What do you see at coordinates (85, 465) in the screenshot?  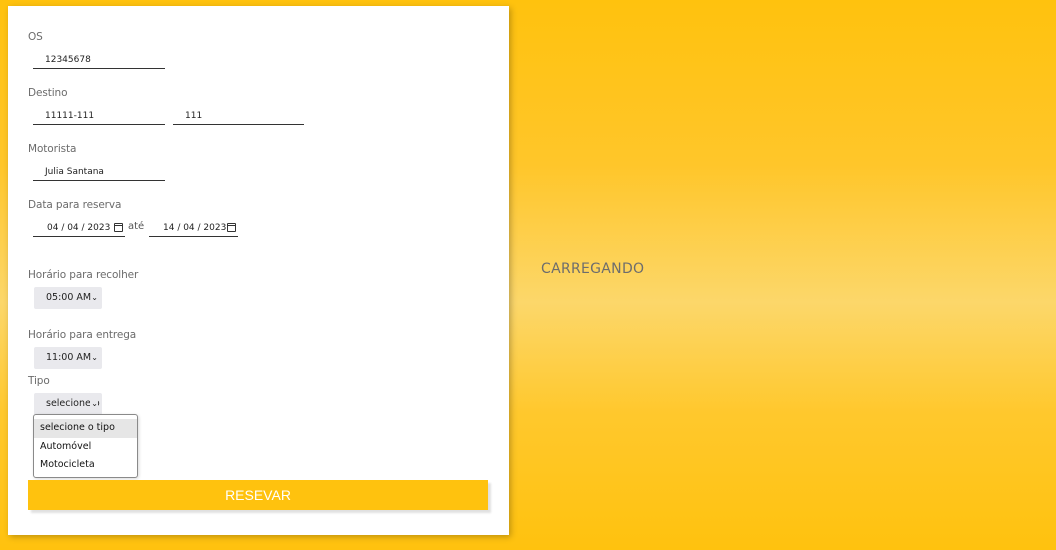 I see `tipo-option-motocicleta: Motocicleta` at bounding box center [85, 465].